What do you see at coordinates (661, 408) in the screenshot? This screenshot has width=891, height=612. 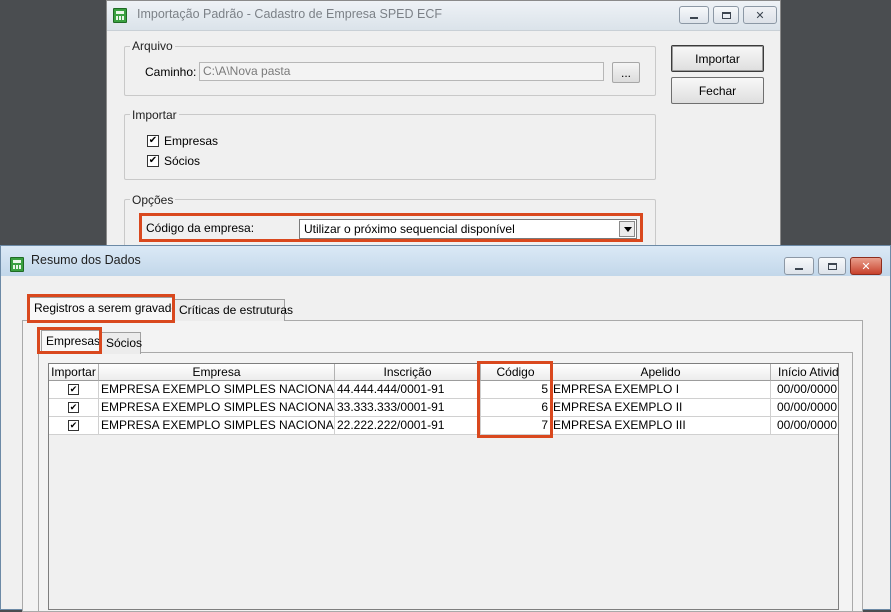 I see `apelido-cell: EMPRESA EXEMPLO II` at bounding box center [661, 408].